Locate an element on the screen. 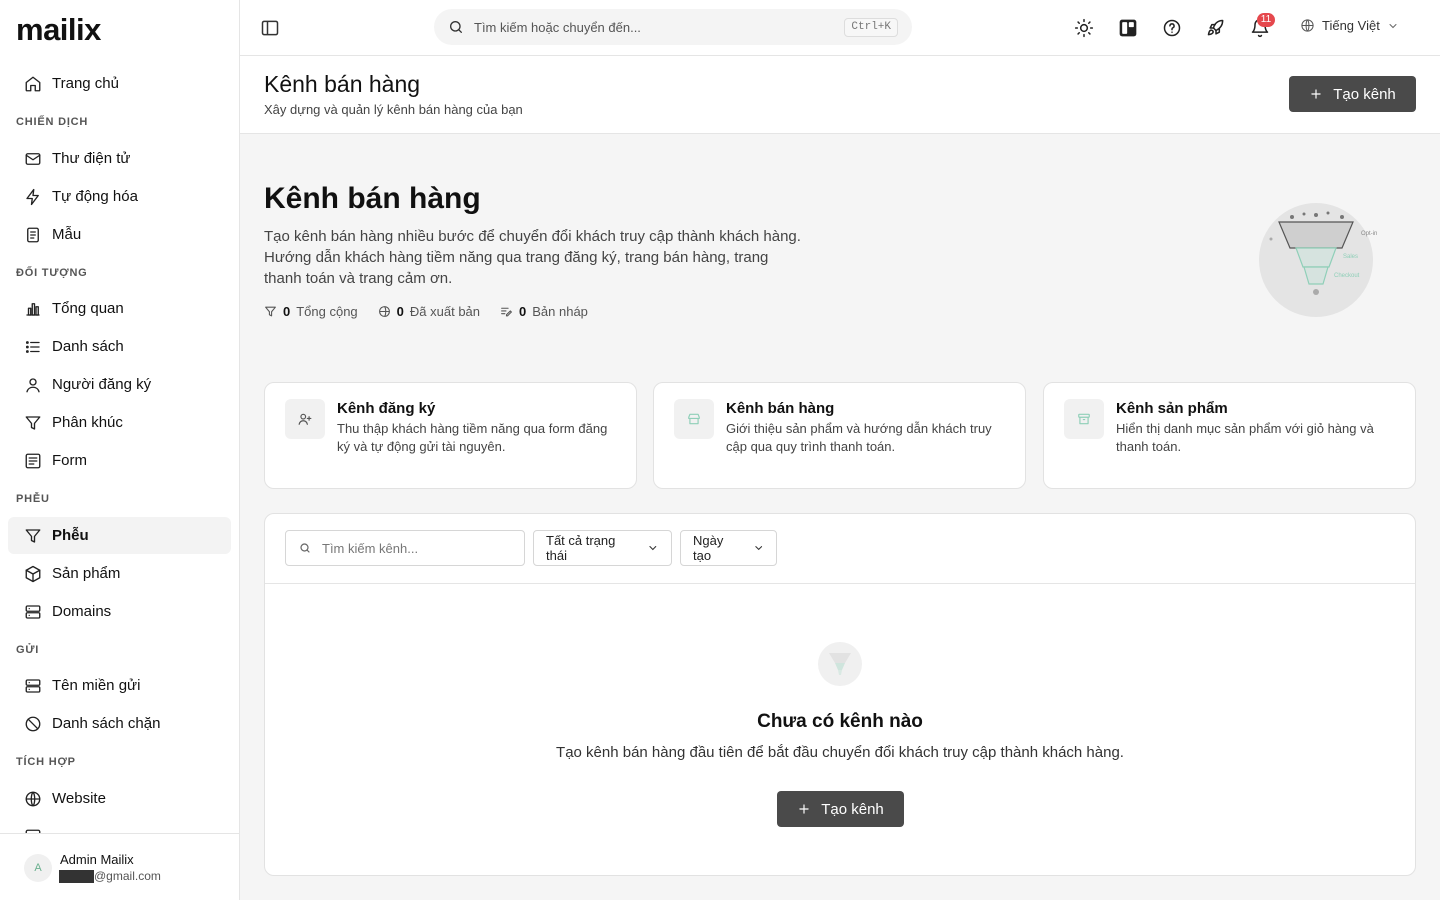 The height and width of the screenshot is (900, 1440). sidebar-item-label: Thư điện tử is located at coordinates (91, 158).